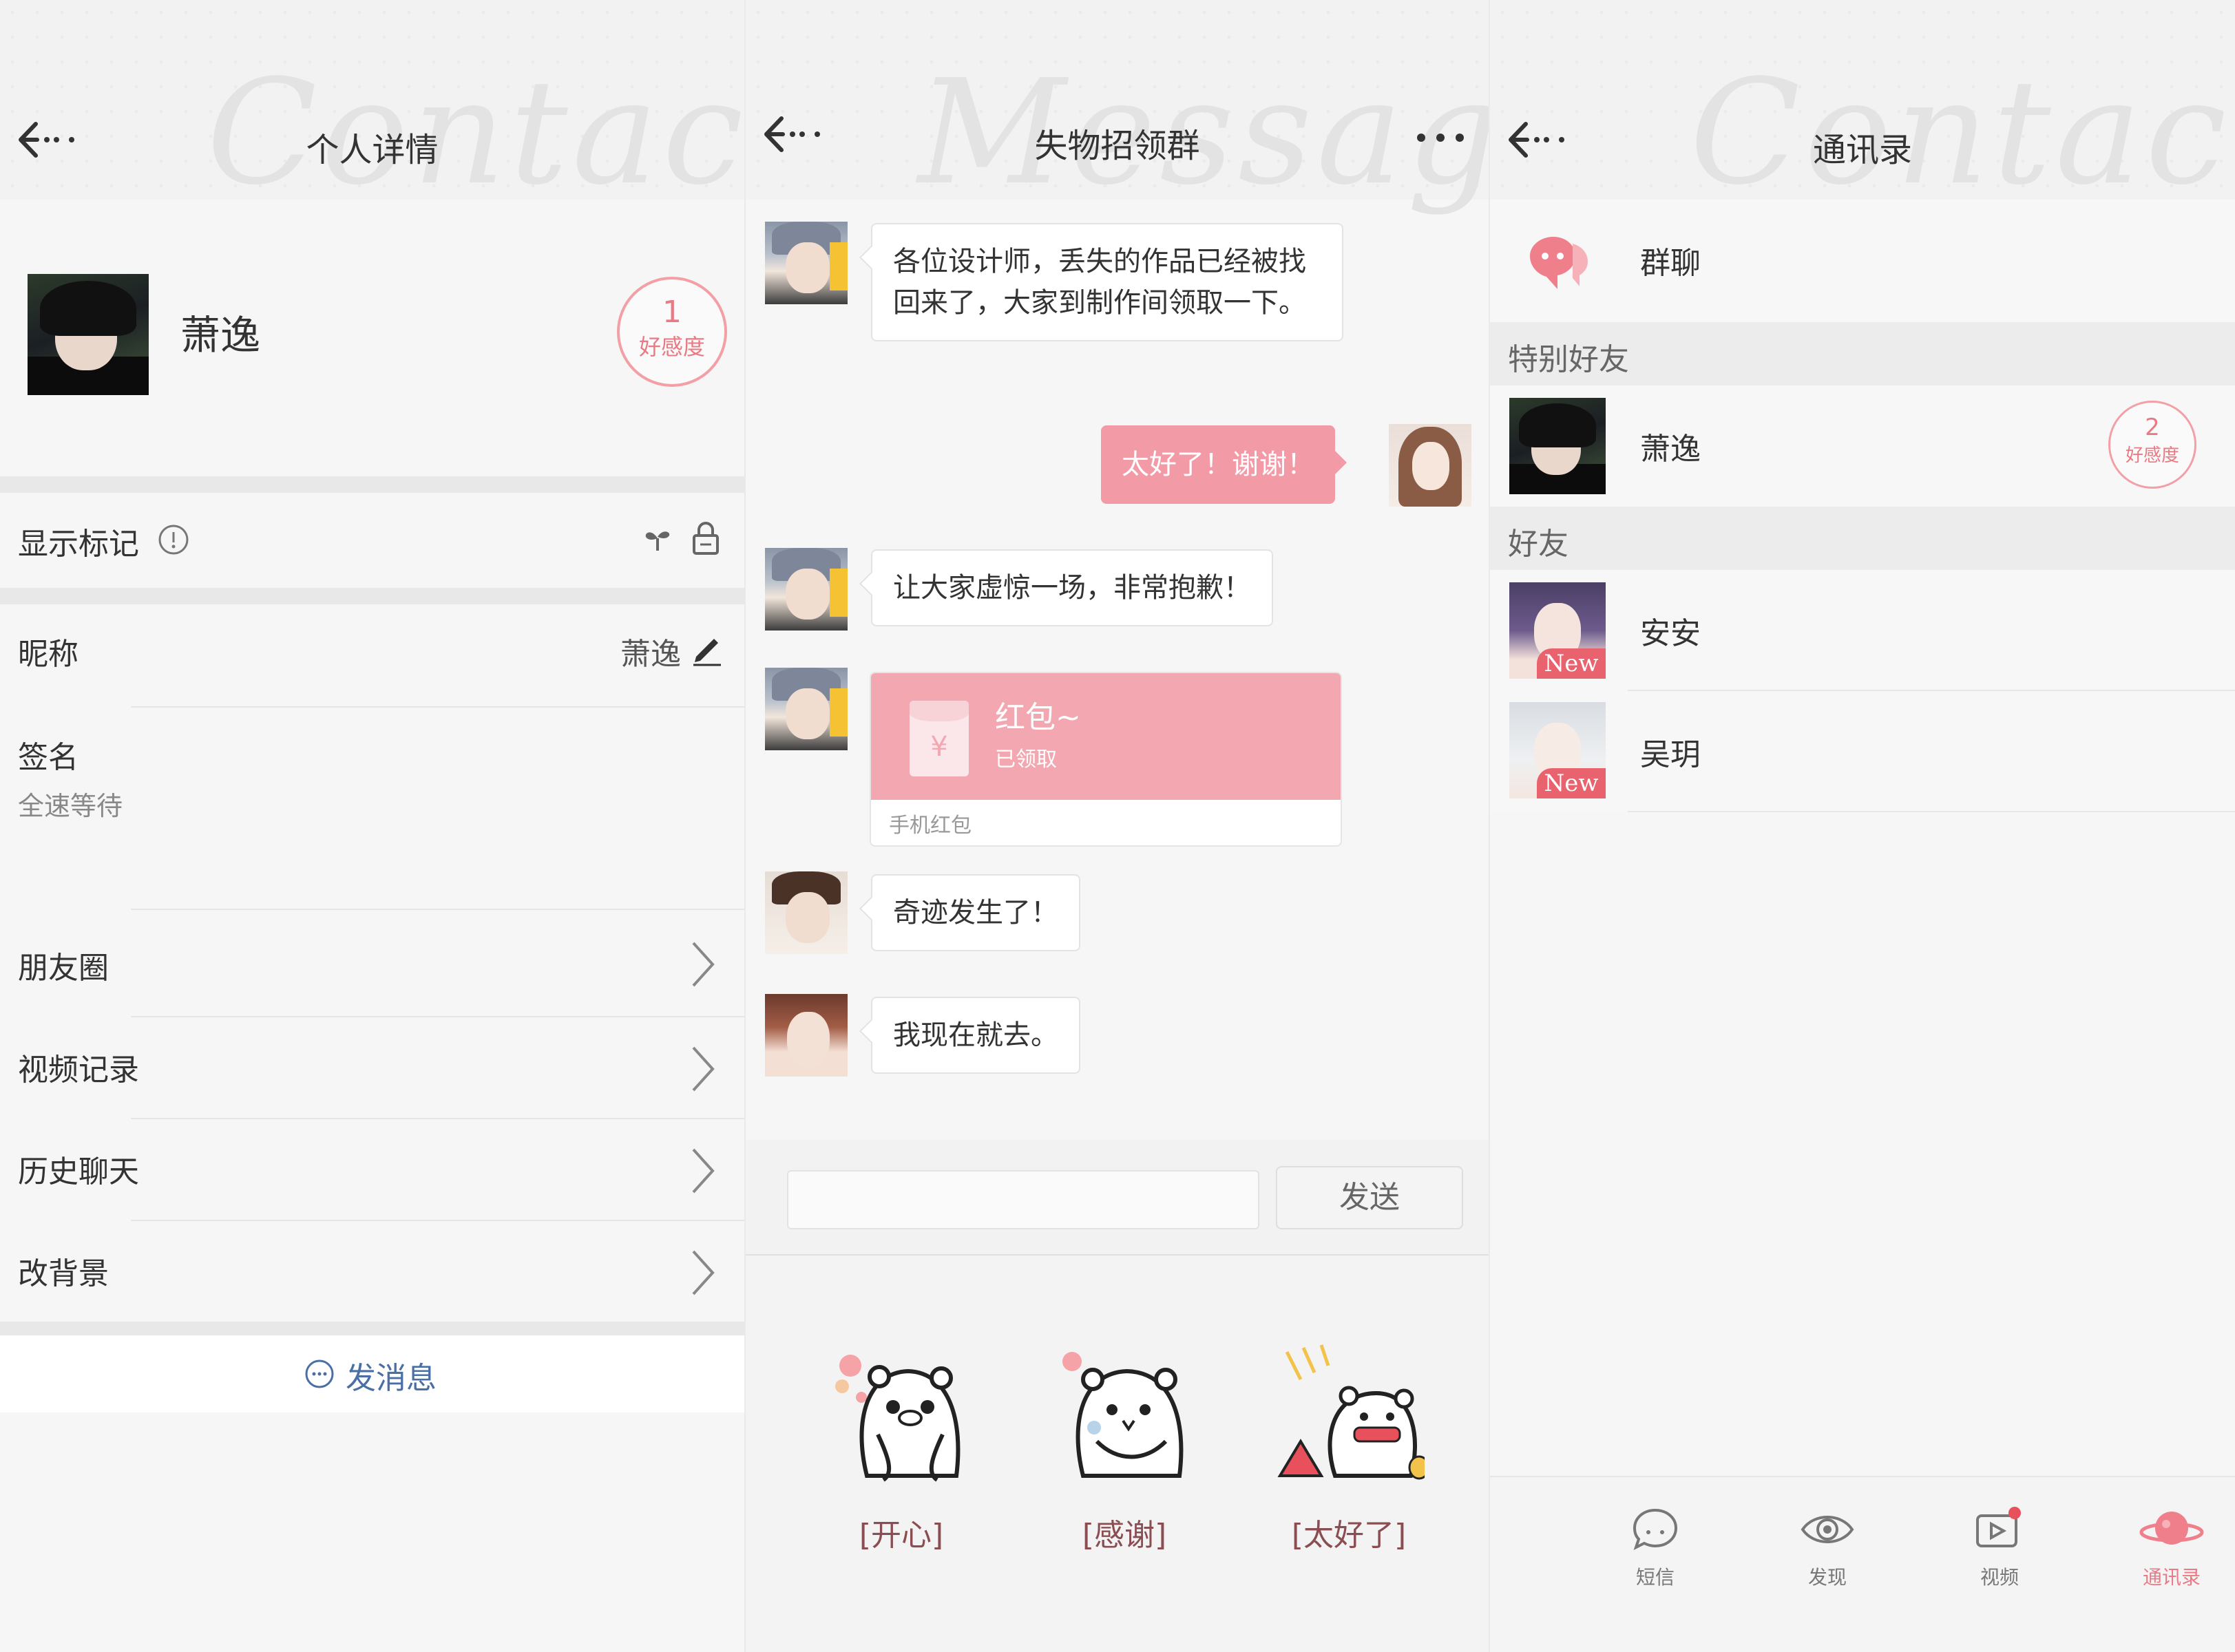  What do you see at coordinates (372, 1170) in the screenshot?
I see `menu-item-chat-history: 历史聊天` at bounding box center [372, 1170].